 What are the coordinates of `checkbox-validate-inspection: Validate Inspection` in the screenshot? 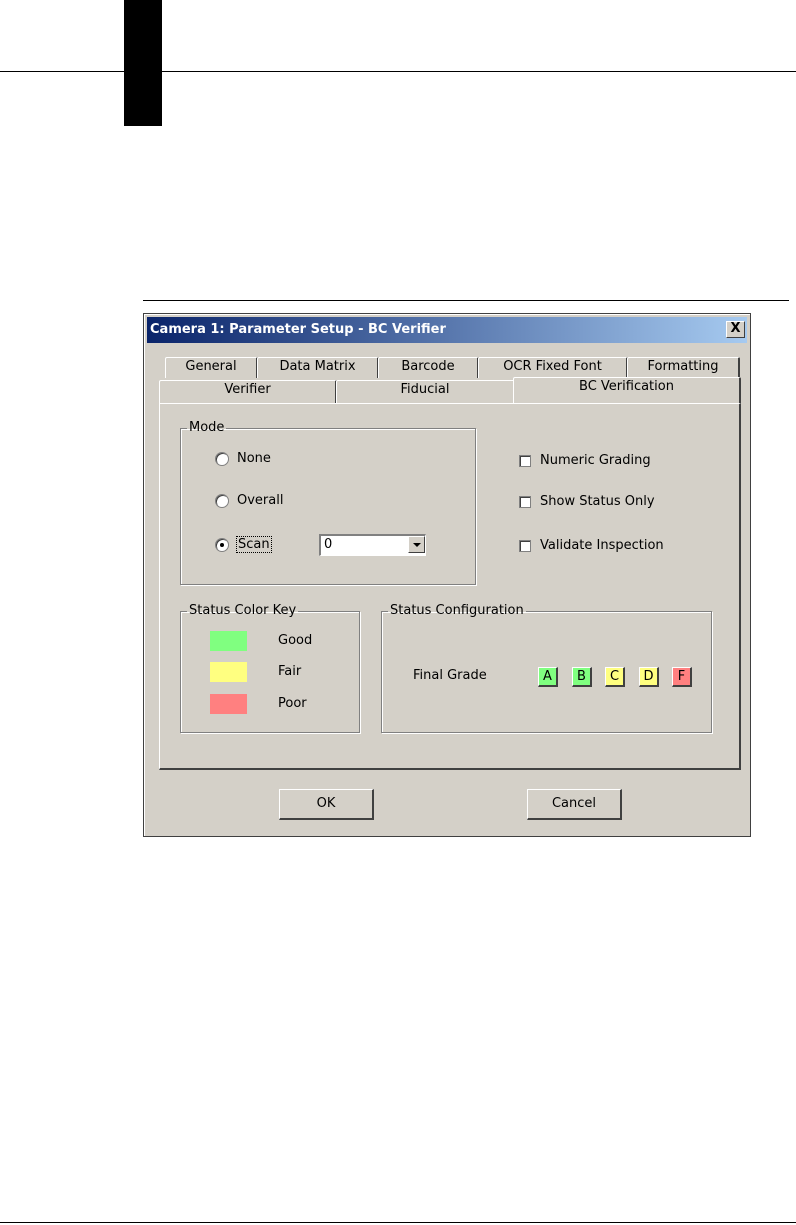 It's located at (591, 545).